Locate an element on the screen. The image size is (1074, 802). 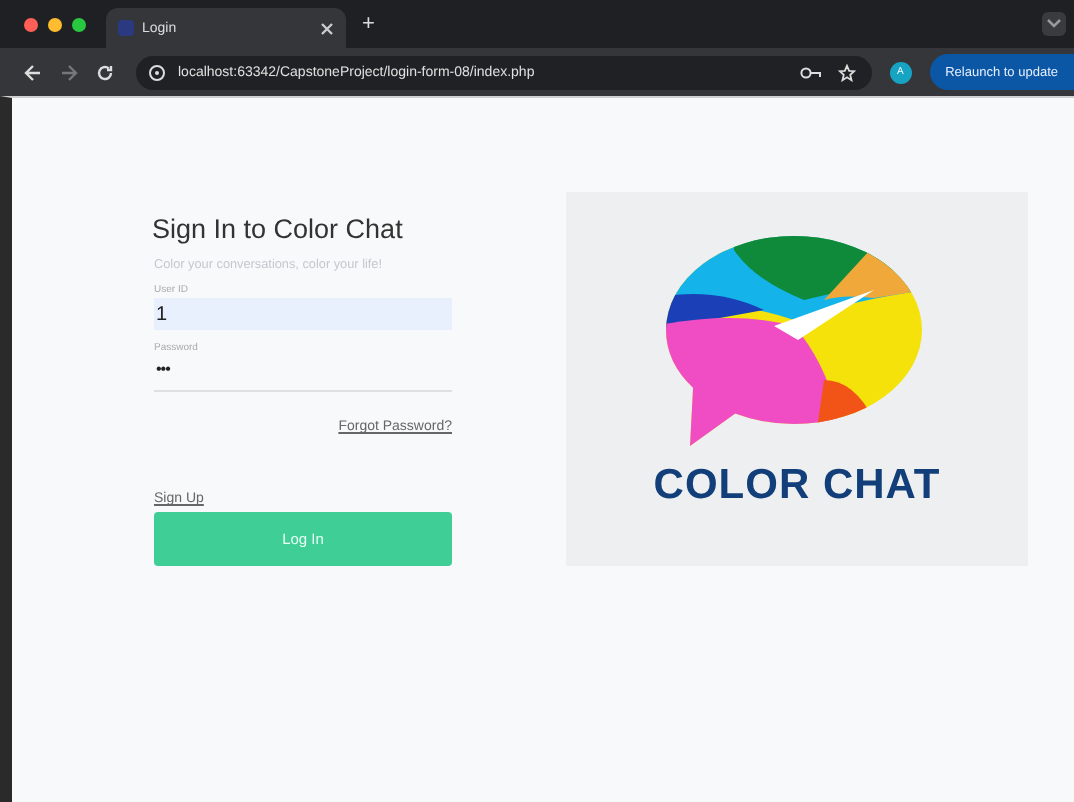
back-icon is located at coordinates (33, 72).